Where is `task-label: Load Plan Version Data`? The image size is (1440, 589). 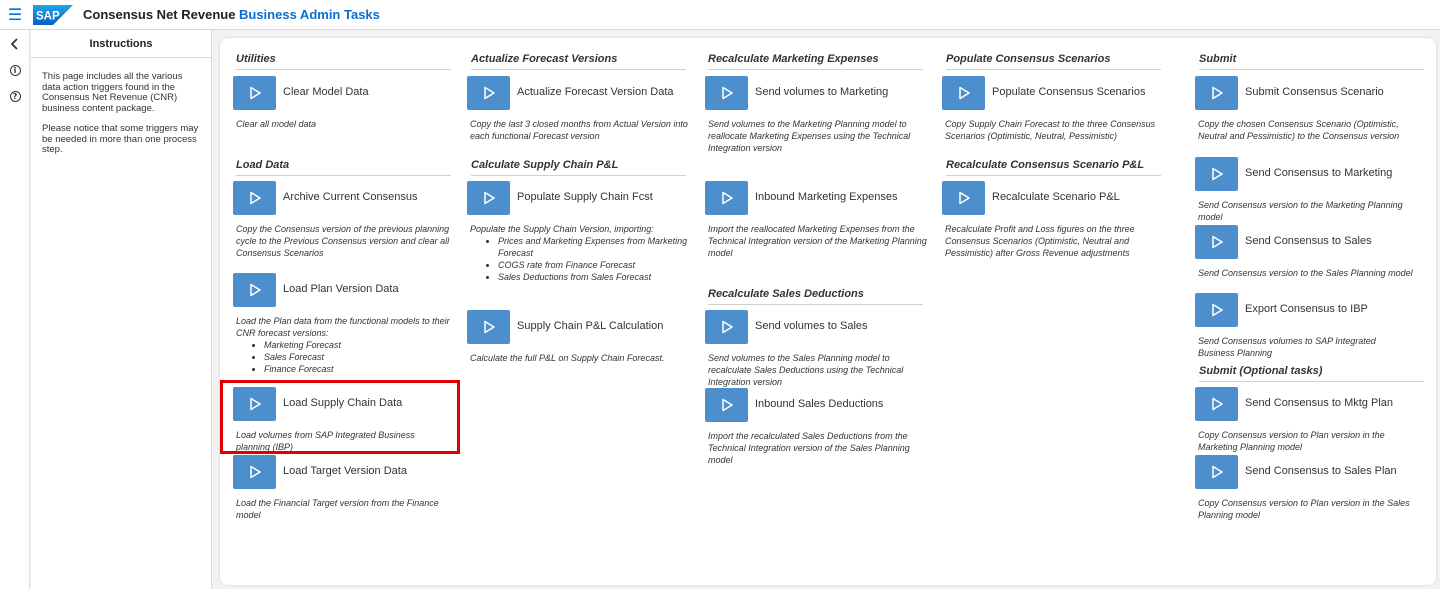 task-label: Load Plan Version Data is located at coordinates (341, 289).